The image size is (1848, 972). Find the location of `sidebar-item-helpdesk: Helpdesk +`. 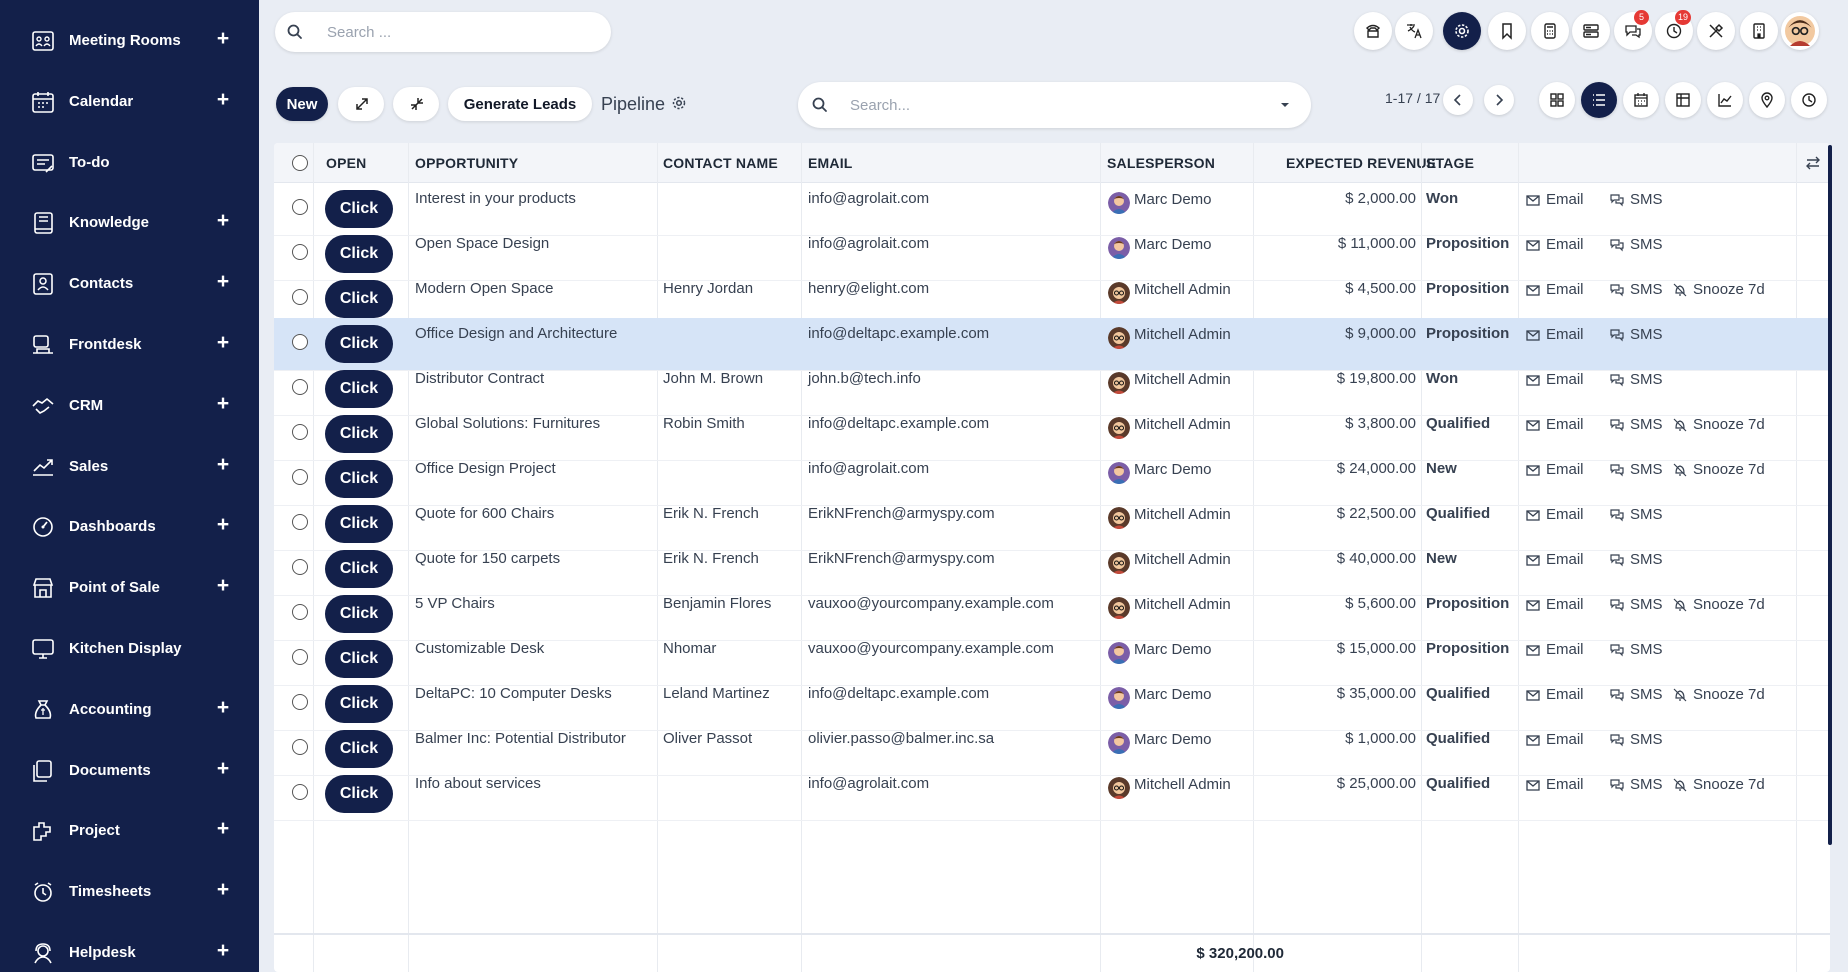

sidebar-item-helpdesk: Helpdesk + is located at coordinates (129, 947).